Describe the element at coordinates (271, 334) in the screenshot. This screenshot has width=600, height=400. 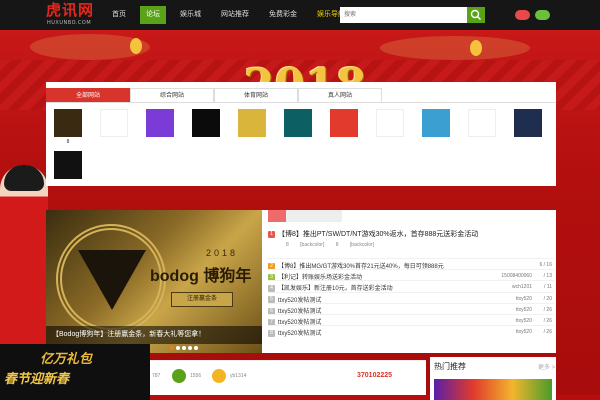
I see `rank-badge: 8` at that location.